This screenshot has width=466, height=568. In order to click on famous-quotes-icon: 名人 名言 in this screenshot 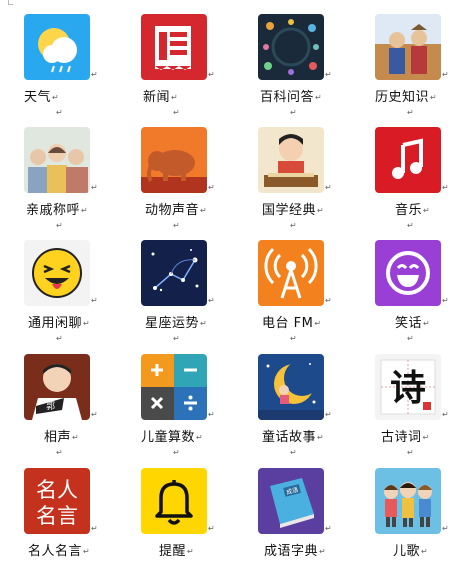, I will do `click(57, 501)`.